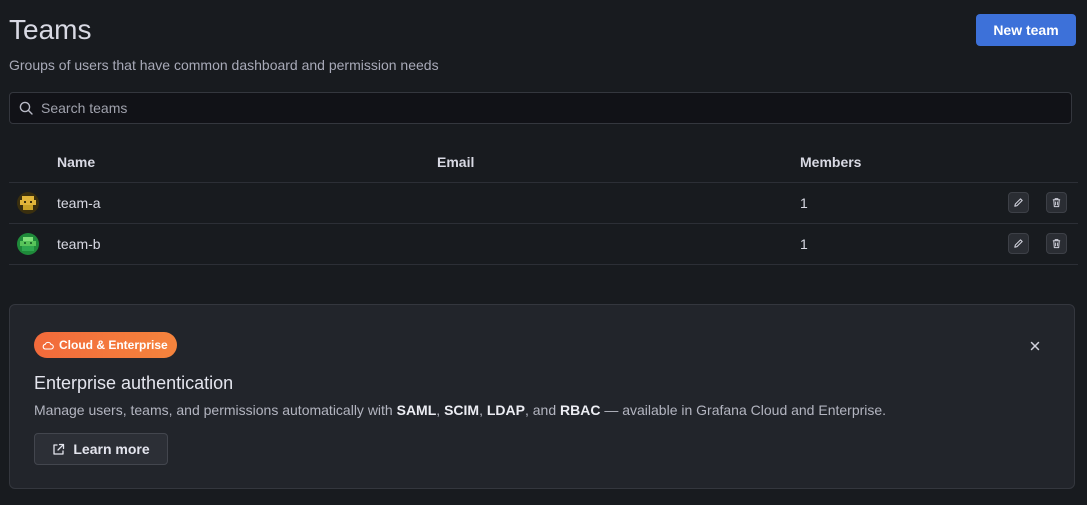  What do you see at coordinates (26, 108) in the screenshot?
I see `search-icon` at bounding box center [26, 108].